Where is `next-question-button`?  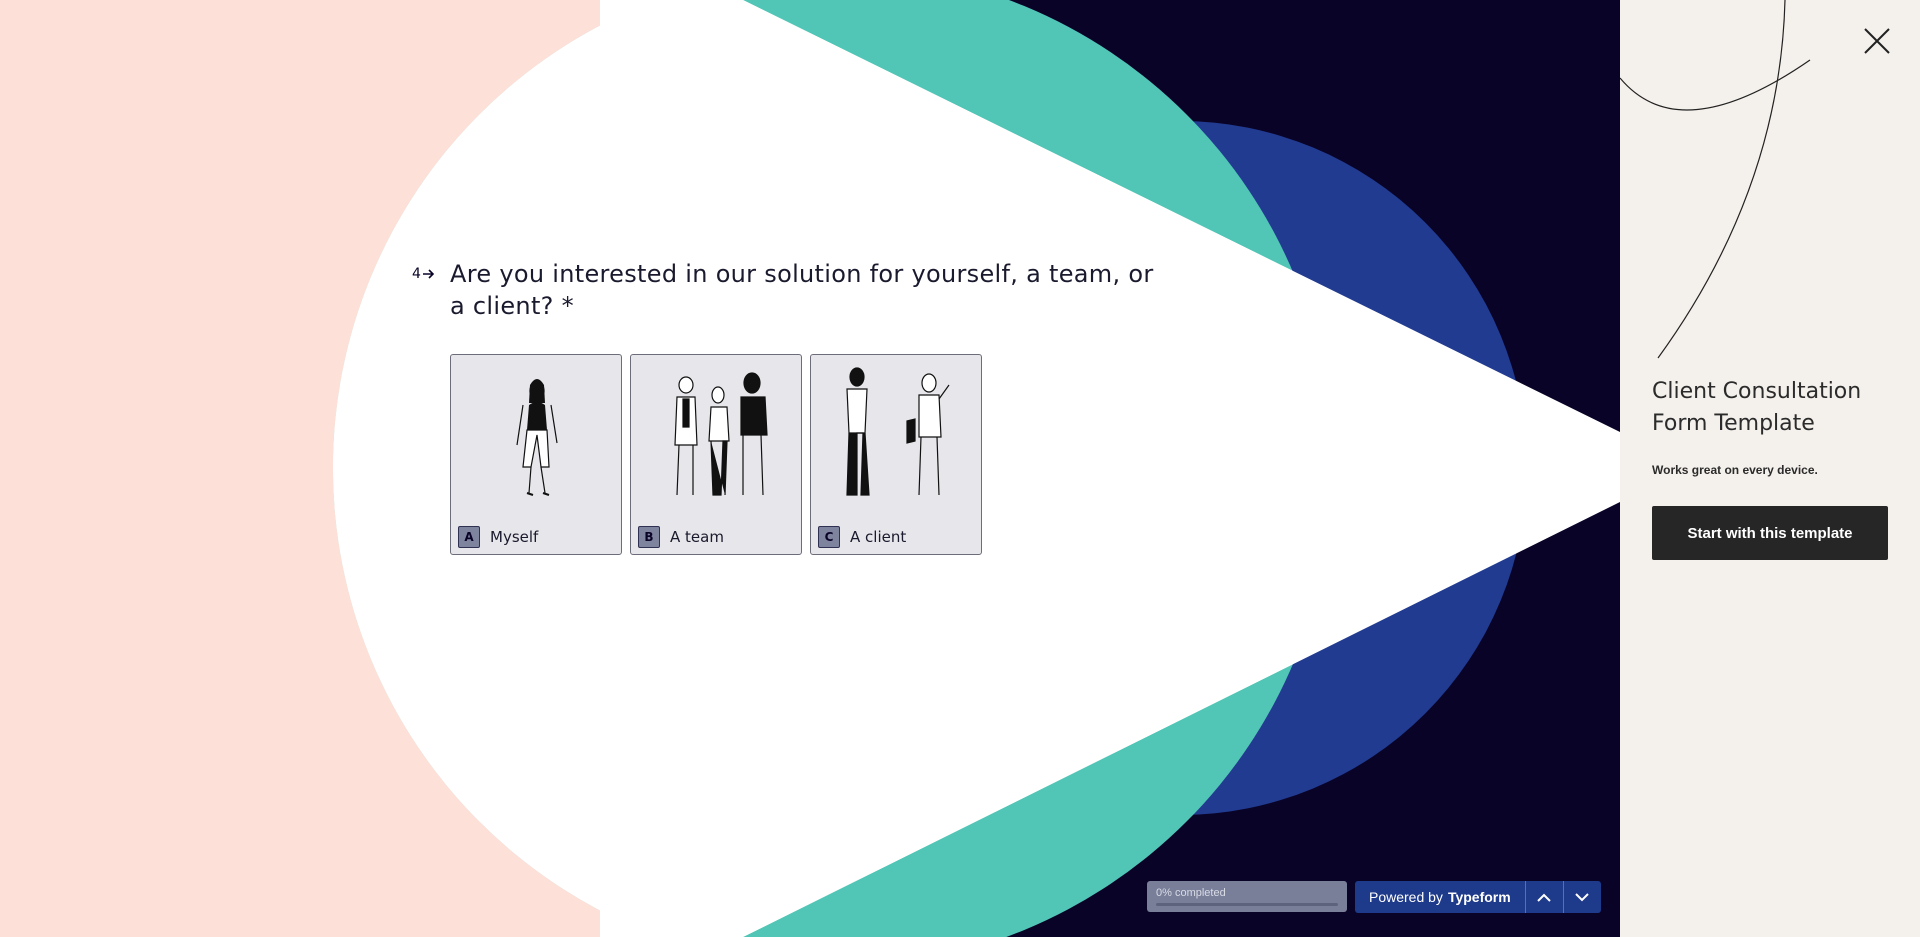 next-question-button is located at coordinates (1581, 897).